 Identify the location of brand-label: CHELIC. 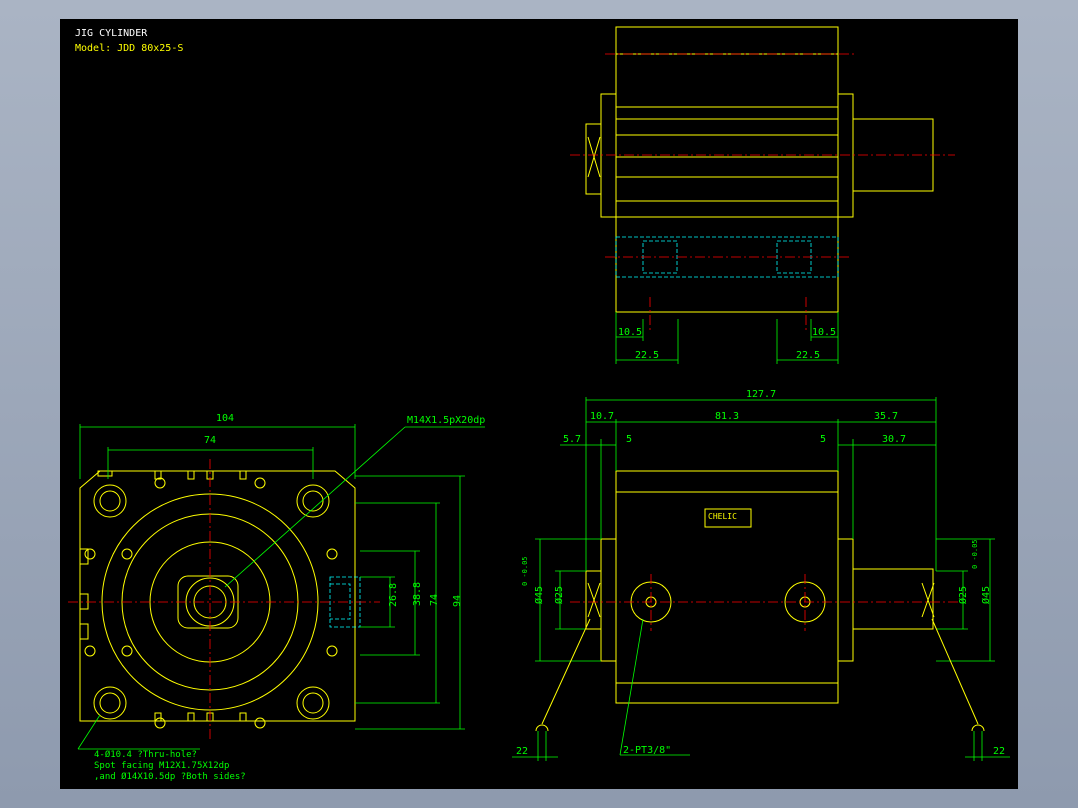
(722, 516).